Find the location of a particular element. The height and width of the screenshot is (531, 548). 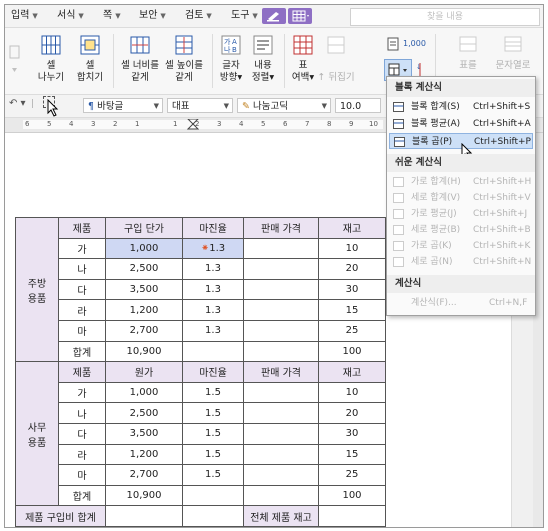

flip-button: ↑ 뒤집기 is located at coordinates (336, 59).